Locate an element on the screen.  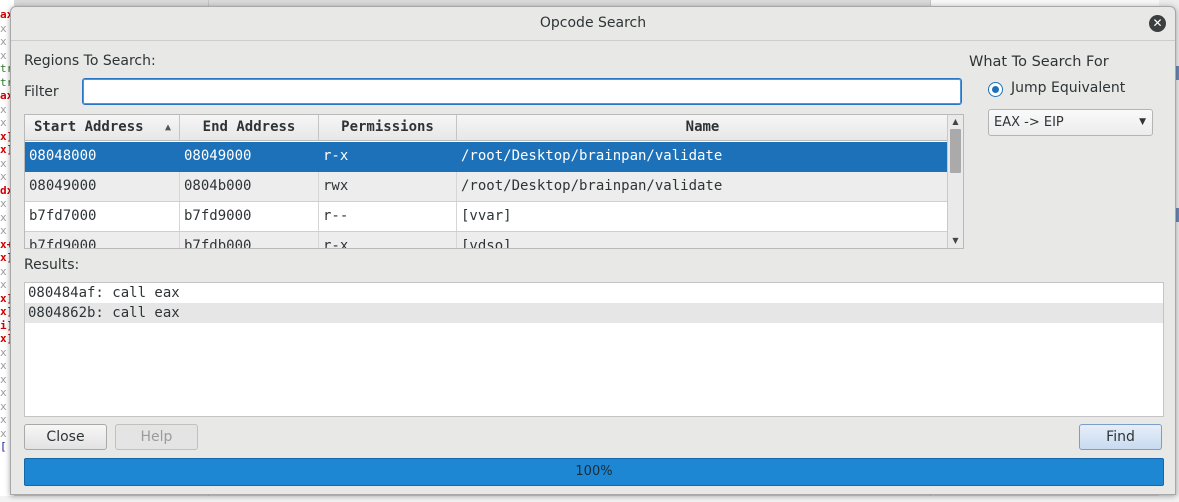
cell-start-address: 08048000 is located at coordinates (102, 156).